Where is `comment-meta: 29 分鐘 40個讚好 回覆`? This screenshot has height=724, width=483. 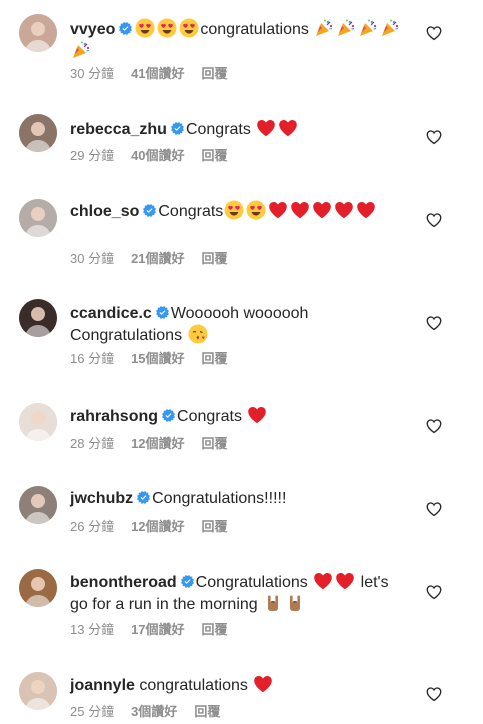 comment-meta: 29 分鐘 40個讚好 回覆 is located at coordinates (157, 154).